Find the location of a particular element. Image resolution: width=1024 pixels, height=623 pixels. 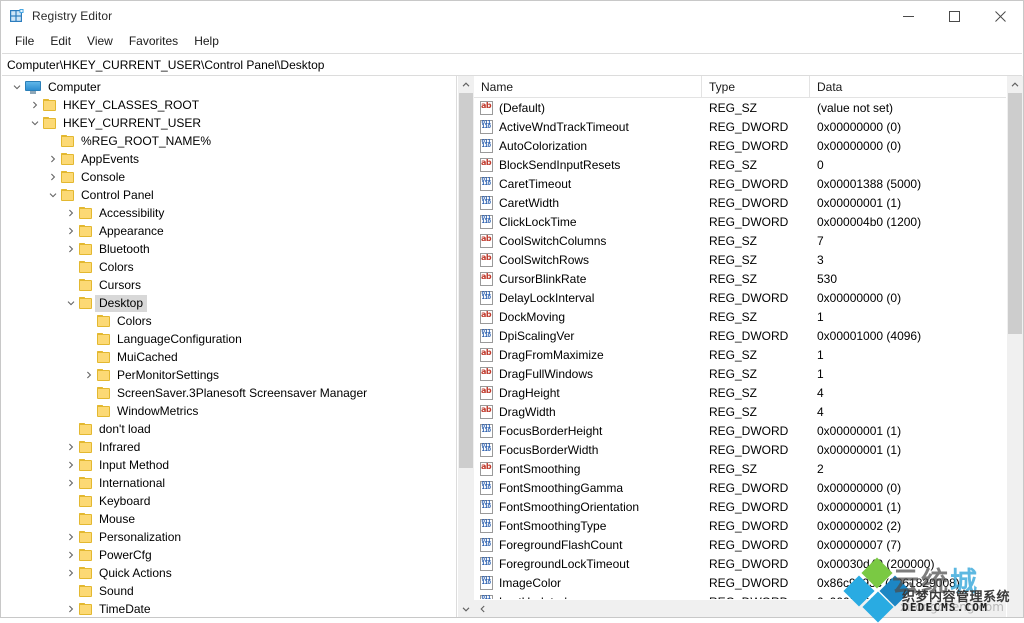

tree-item: Control Panel is located at coordinates (228, 195).